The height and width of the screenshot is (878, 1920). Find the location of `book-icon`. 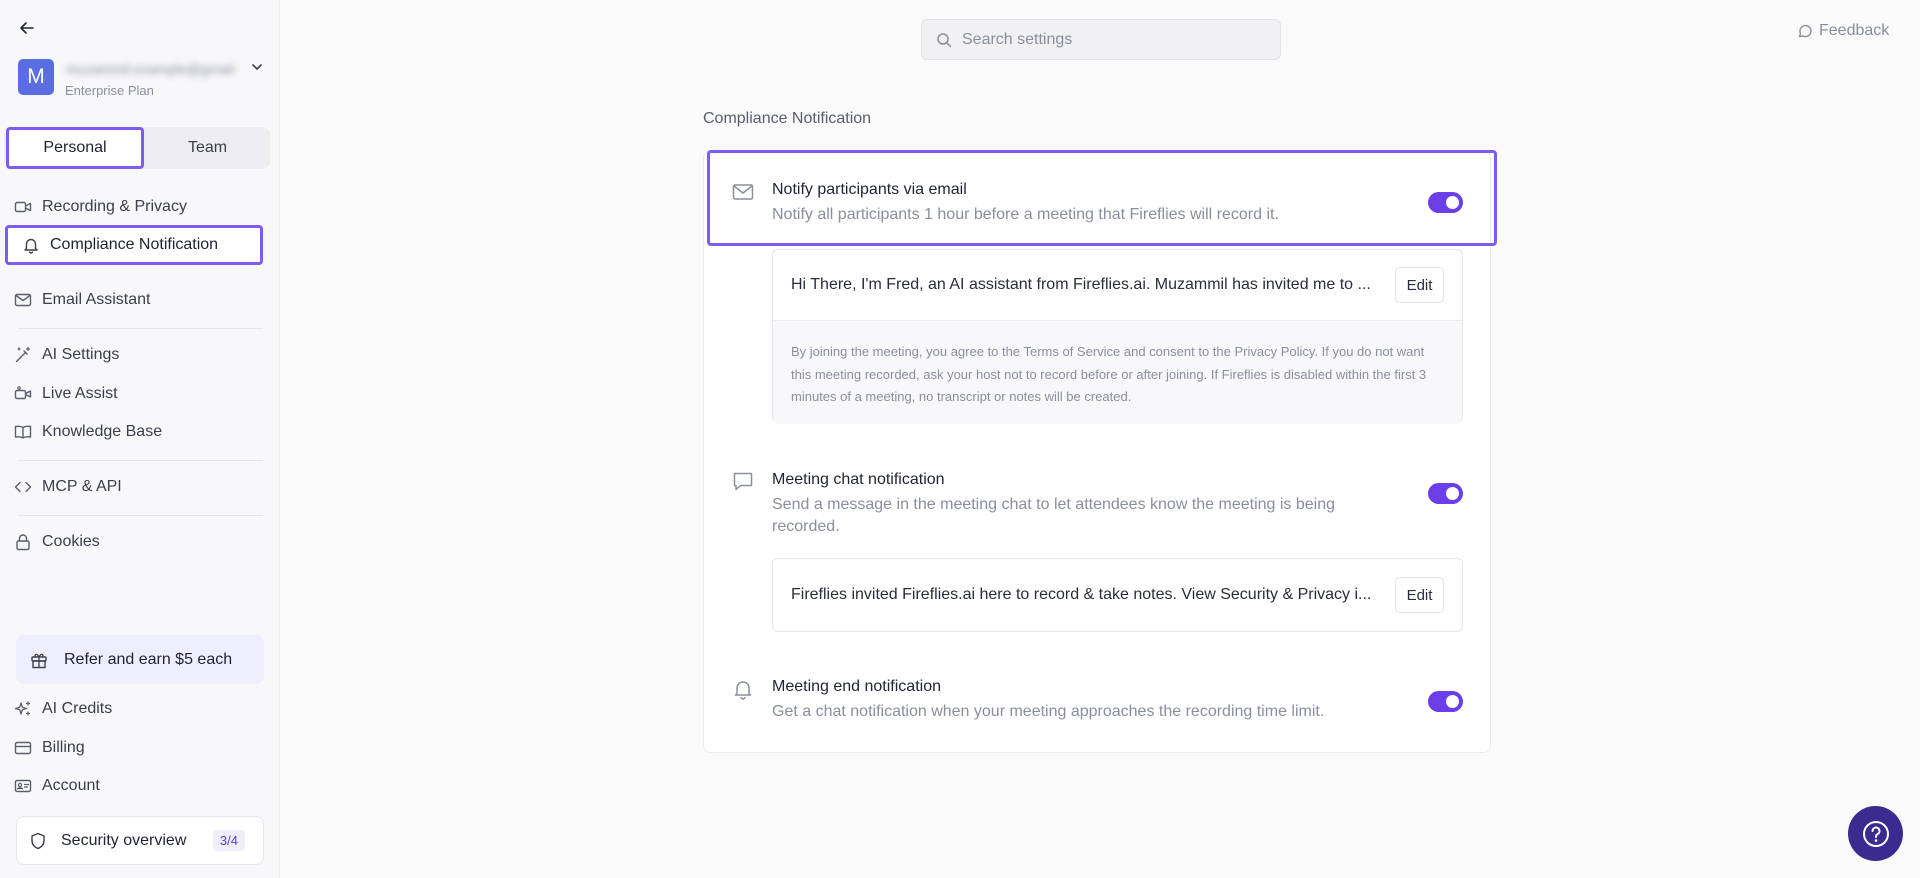

book-icon is located at coordinates (23, 432).